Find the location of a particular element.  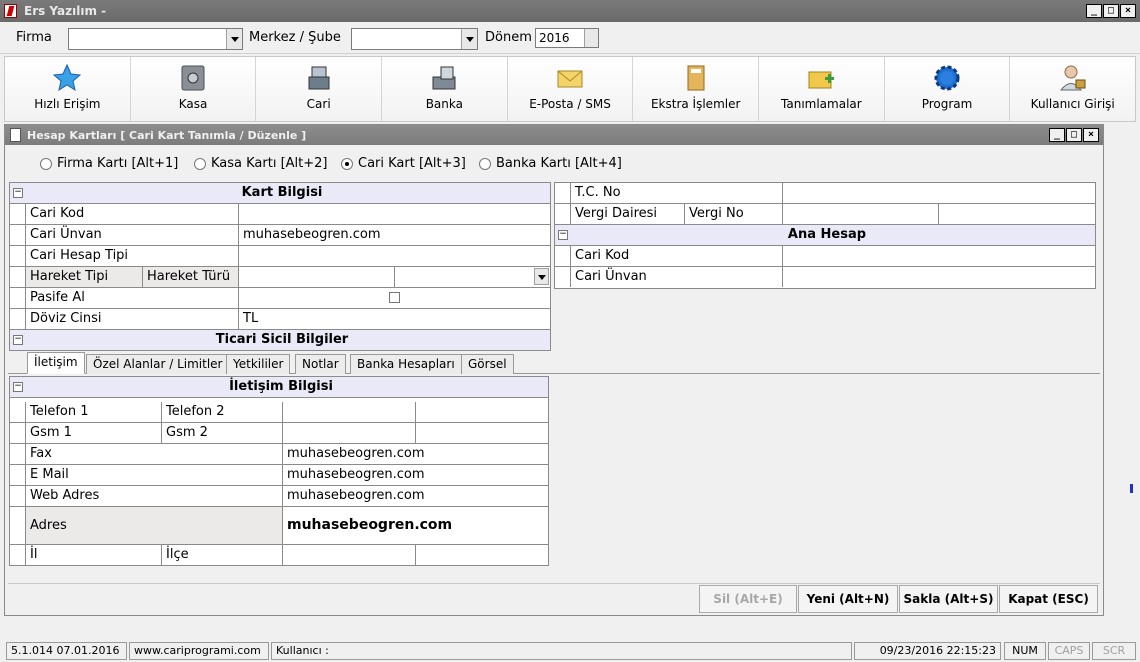

toolbar-kullanici: Kullanıcı Girişi is located at coordinates (1073, 89).